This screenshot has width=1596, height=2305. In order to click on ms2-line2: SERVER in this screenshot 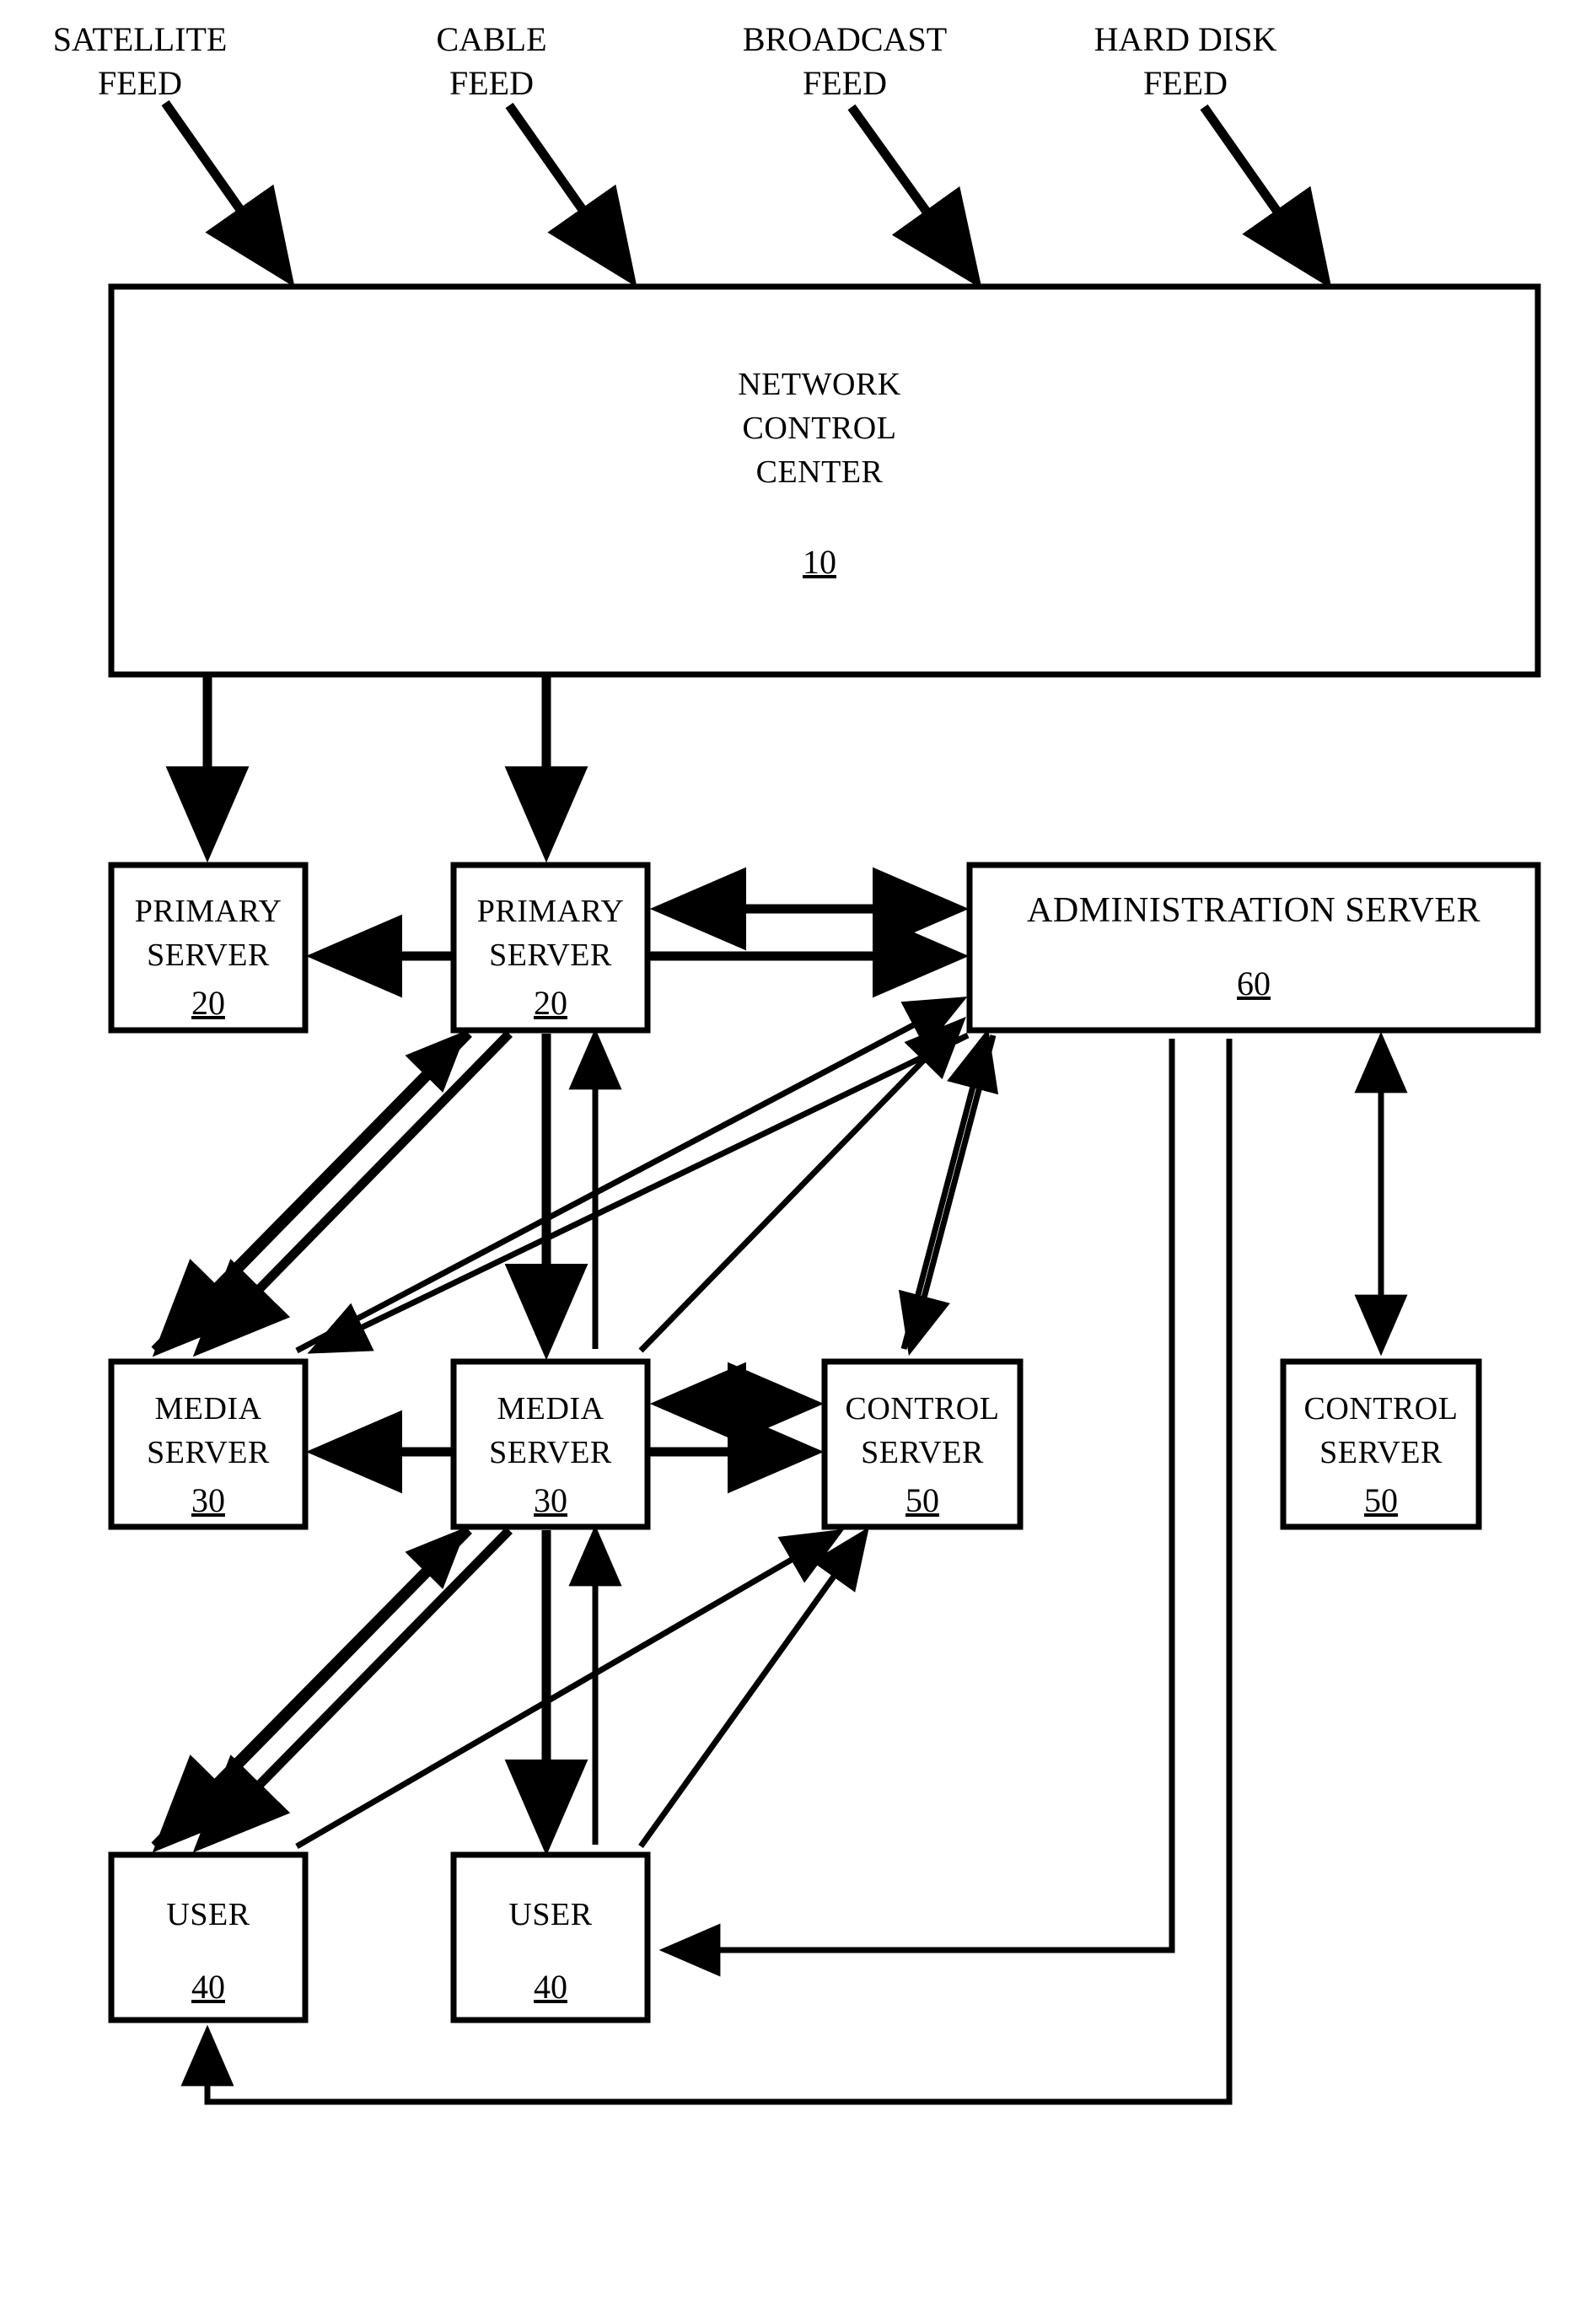, I will do `click(550, 1452)`.